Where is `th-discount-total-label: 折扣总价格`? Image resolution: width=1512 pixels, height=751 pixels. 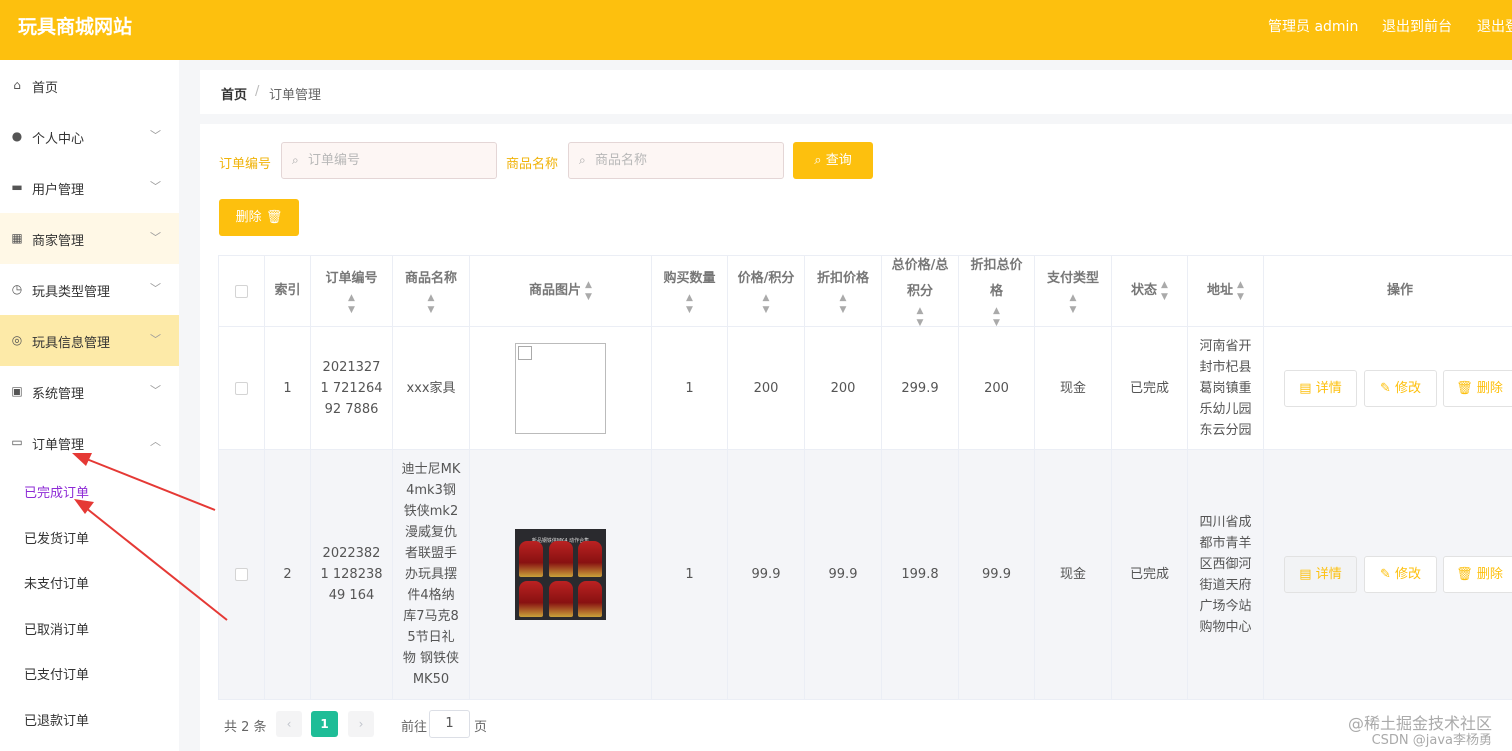 th-discount-total-label: 折扣总价格 is located at coordinates (996, 278).